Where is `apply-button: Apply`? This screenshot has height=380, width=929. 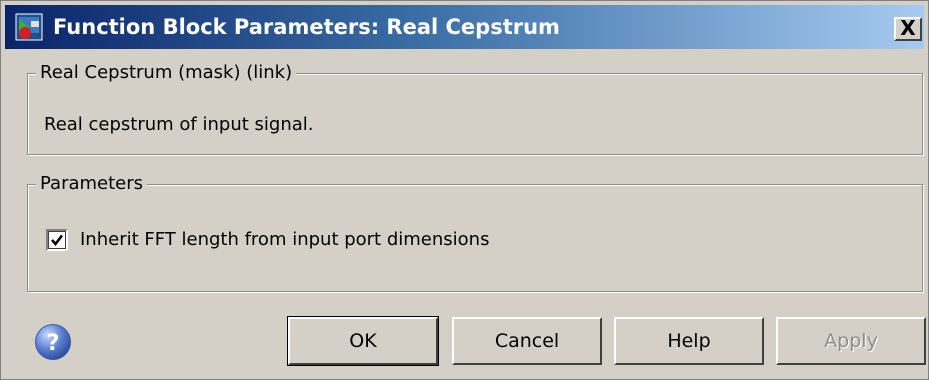 apply-button: Apply is located at coordinates (851, 341).